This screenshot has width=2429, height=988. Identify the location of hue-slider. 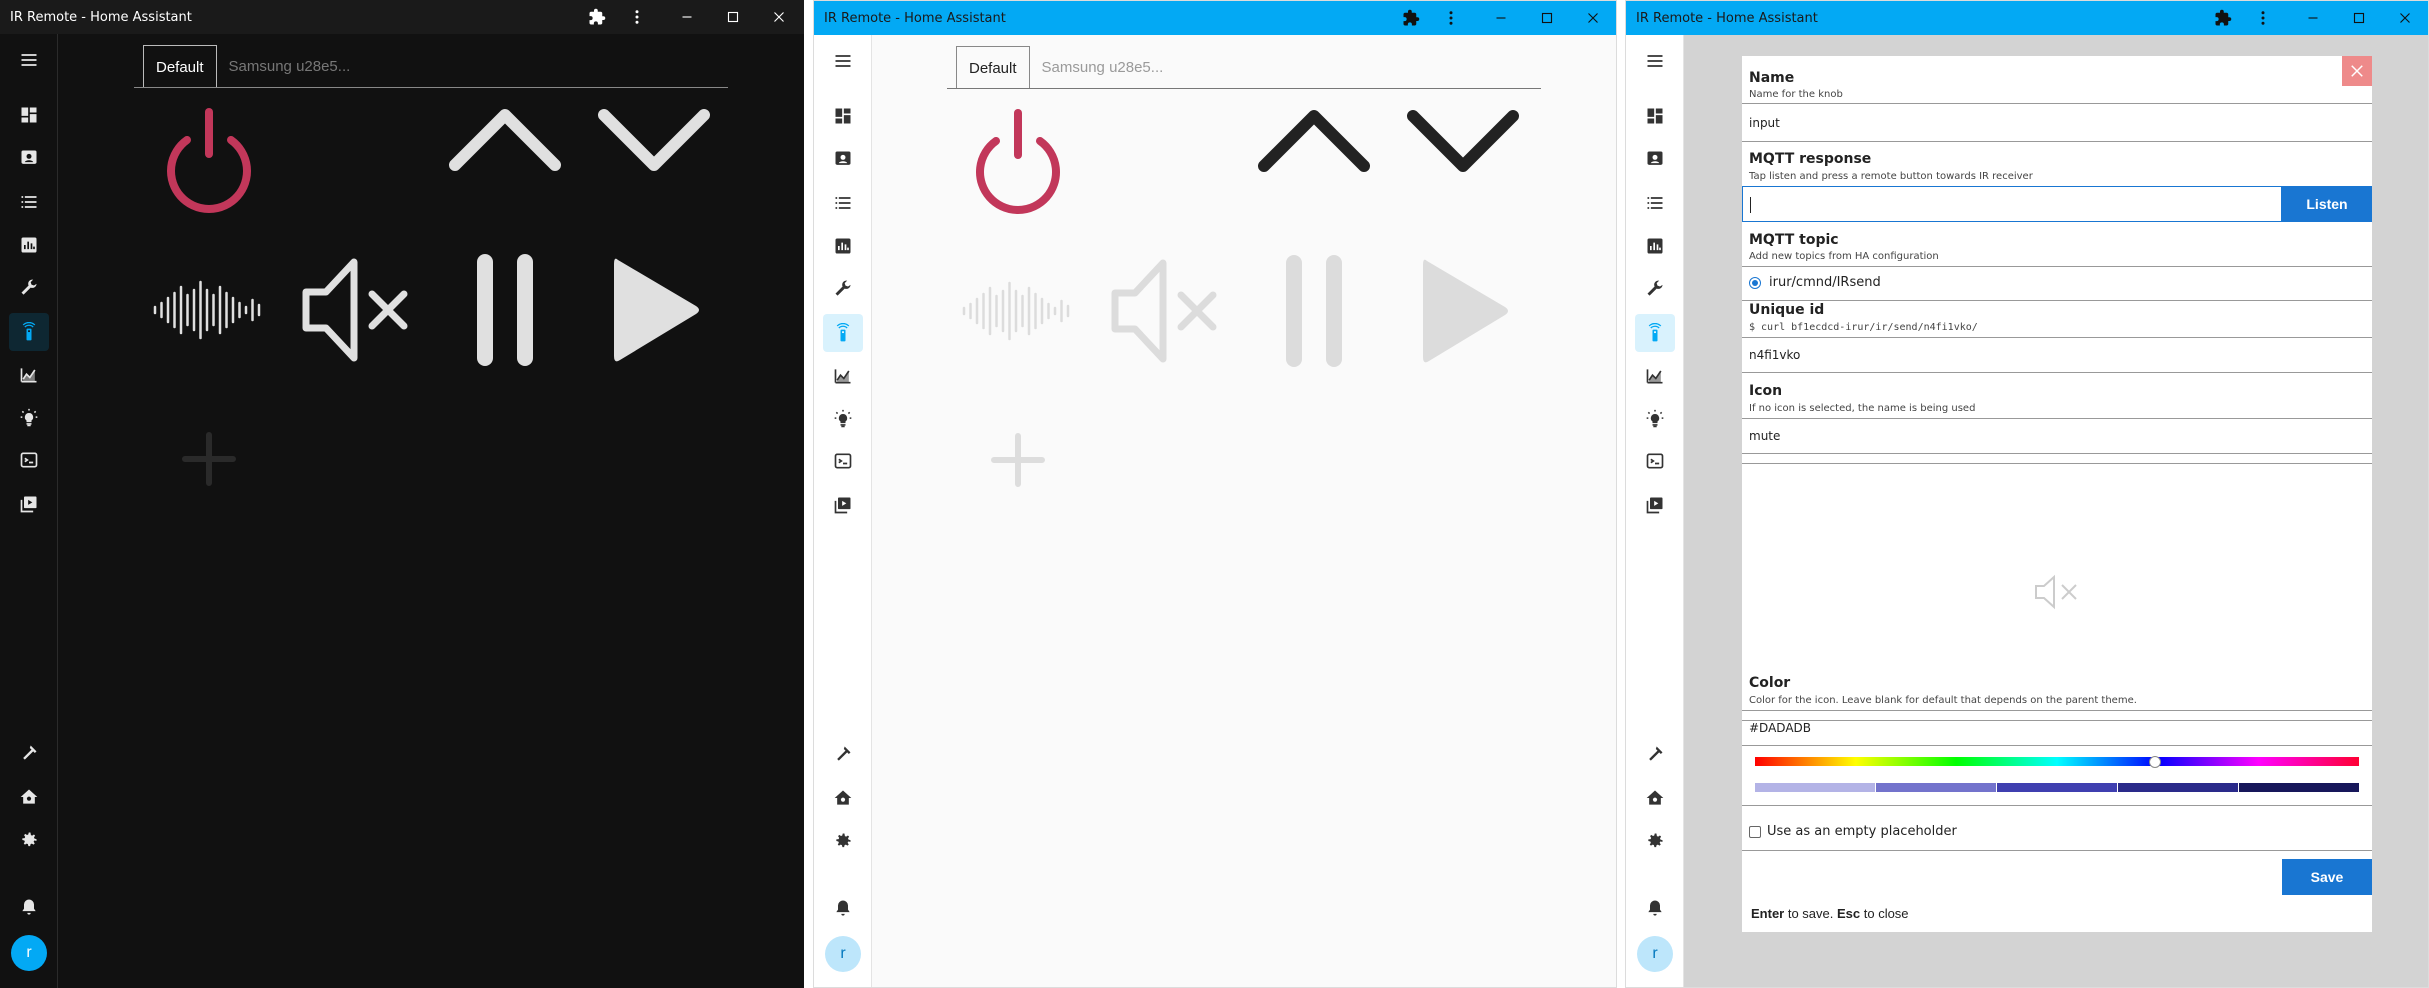
(2057, 761).